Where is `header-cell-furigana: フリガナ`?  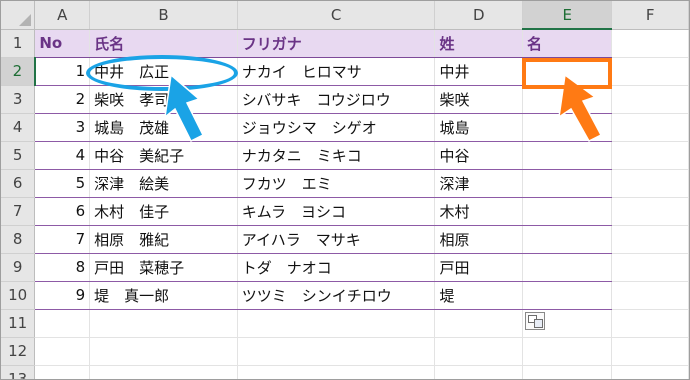 header-cell-furigana: フリガナ is located at coordinates (336, 43).